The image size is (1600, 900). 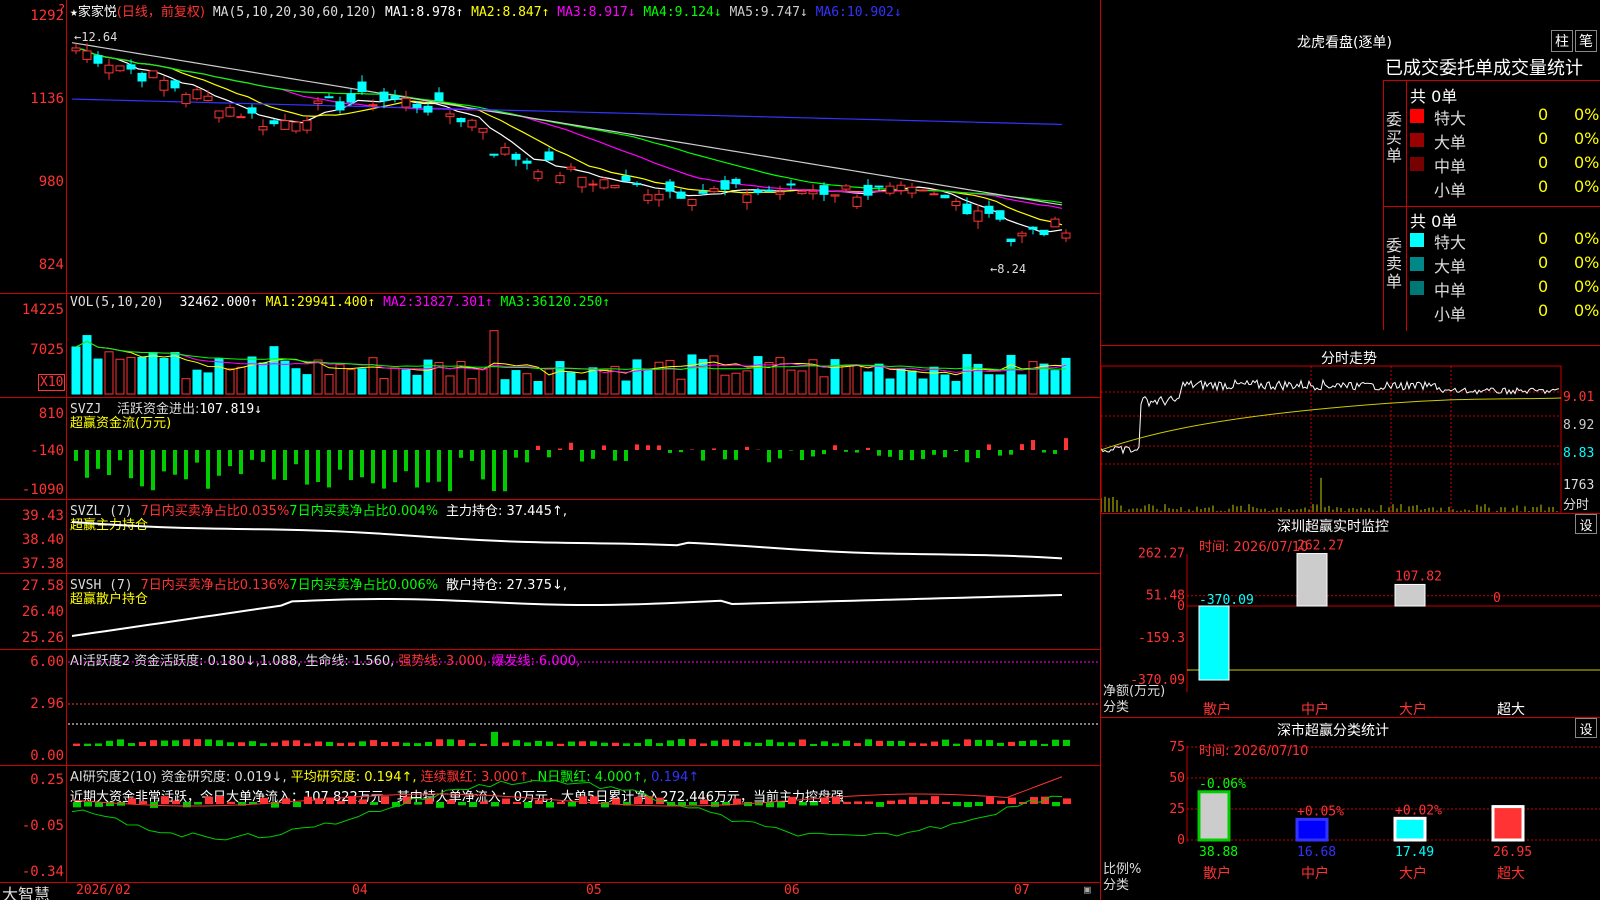 I want to click on lock-icon: ▣, so click(x=1087, y=889).